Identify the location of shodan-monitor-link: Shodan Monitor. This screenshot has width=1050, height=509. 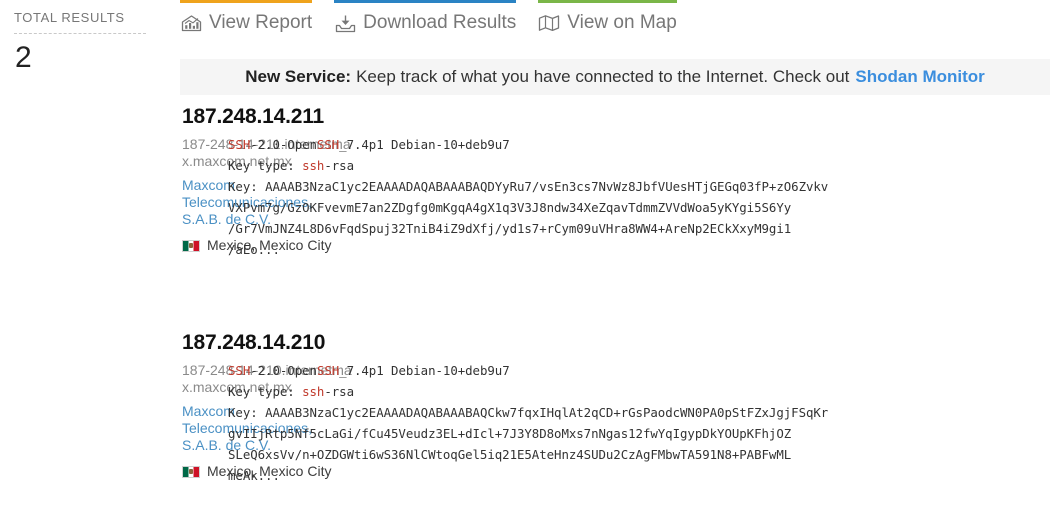
(919, 77).